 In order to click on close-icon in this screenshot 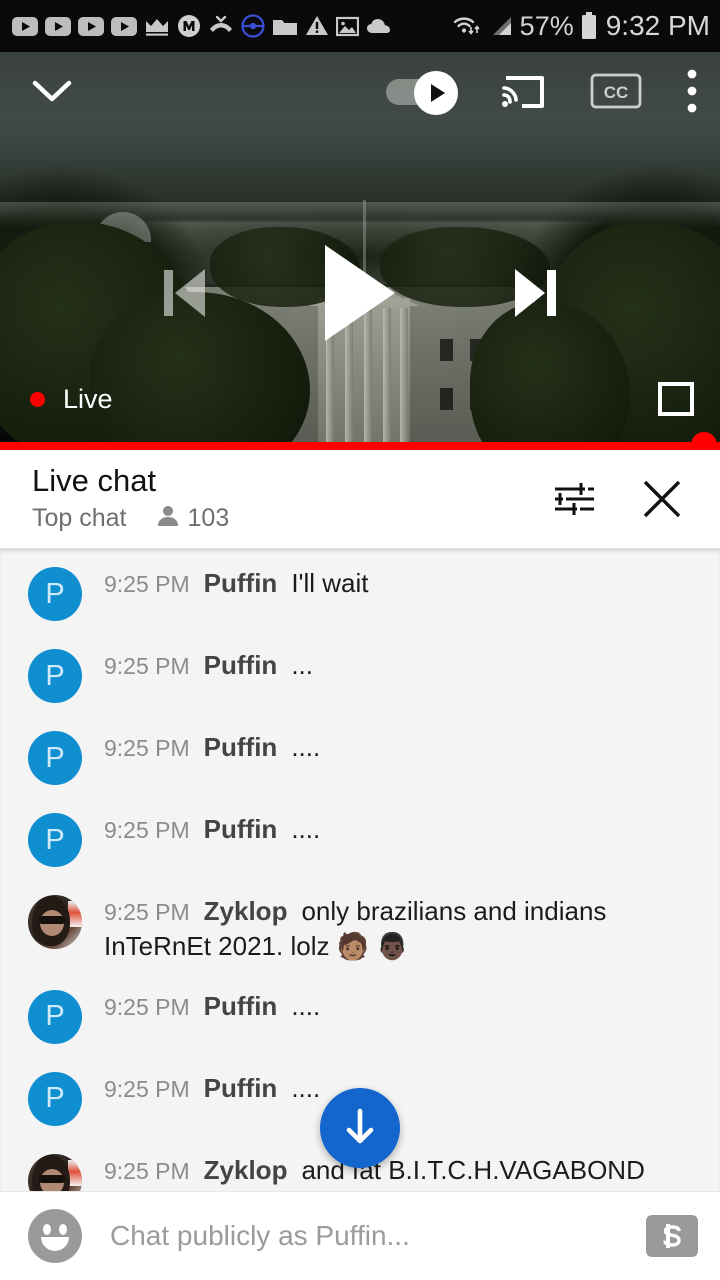, I will do `click(662, 499)`.